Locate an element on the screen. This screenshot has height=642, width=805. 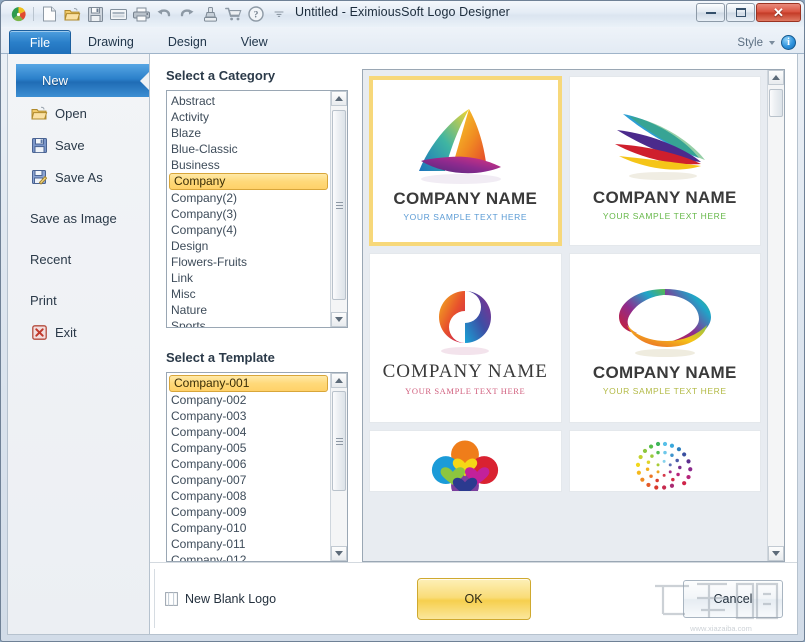
list-item: Company-008 is located at coordinates (248, 496).